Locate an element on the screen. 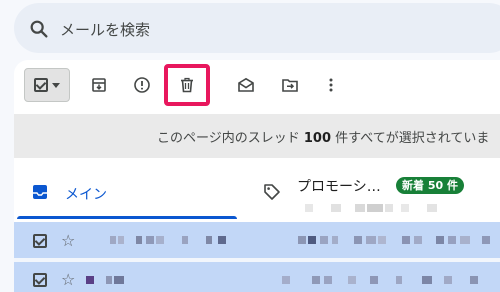 The image size is (500, 292). move-to-button is located at coordinates (290, 85).